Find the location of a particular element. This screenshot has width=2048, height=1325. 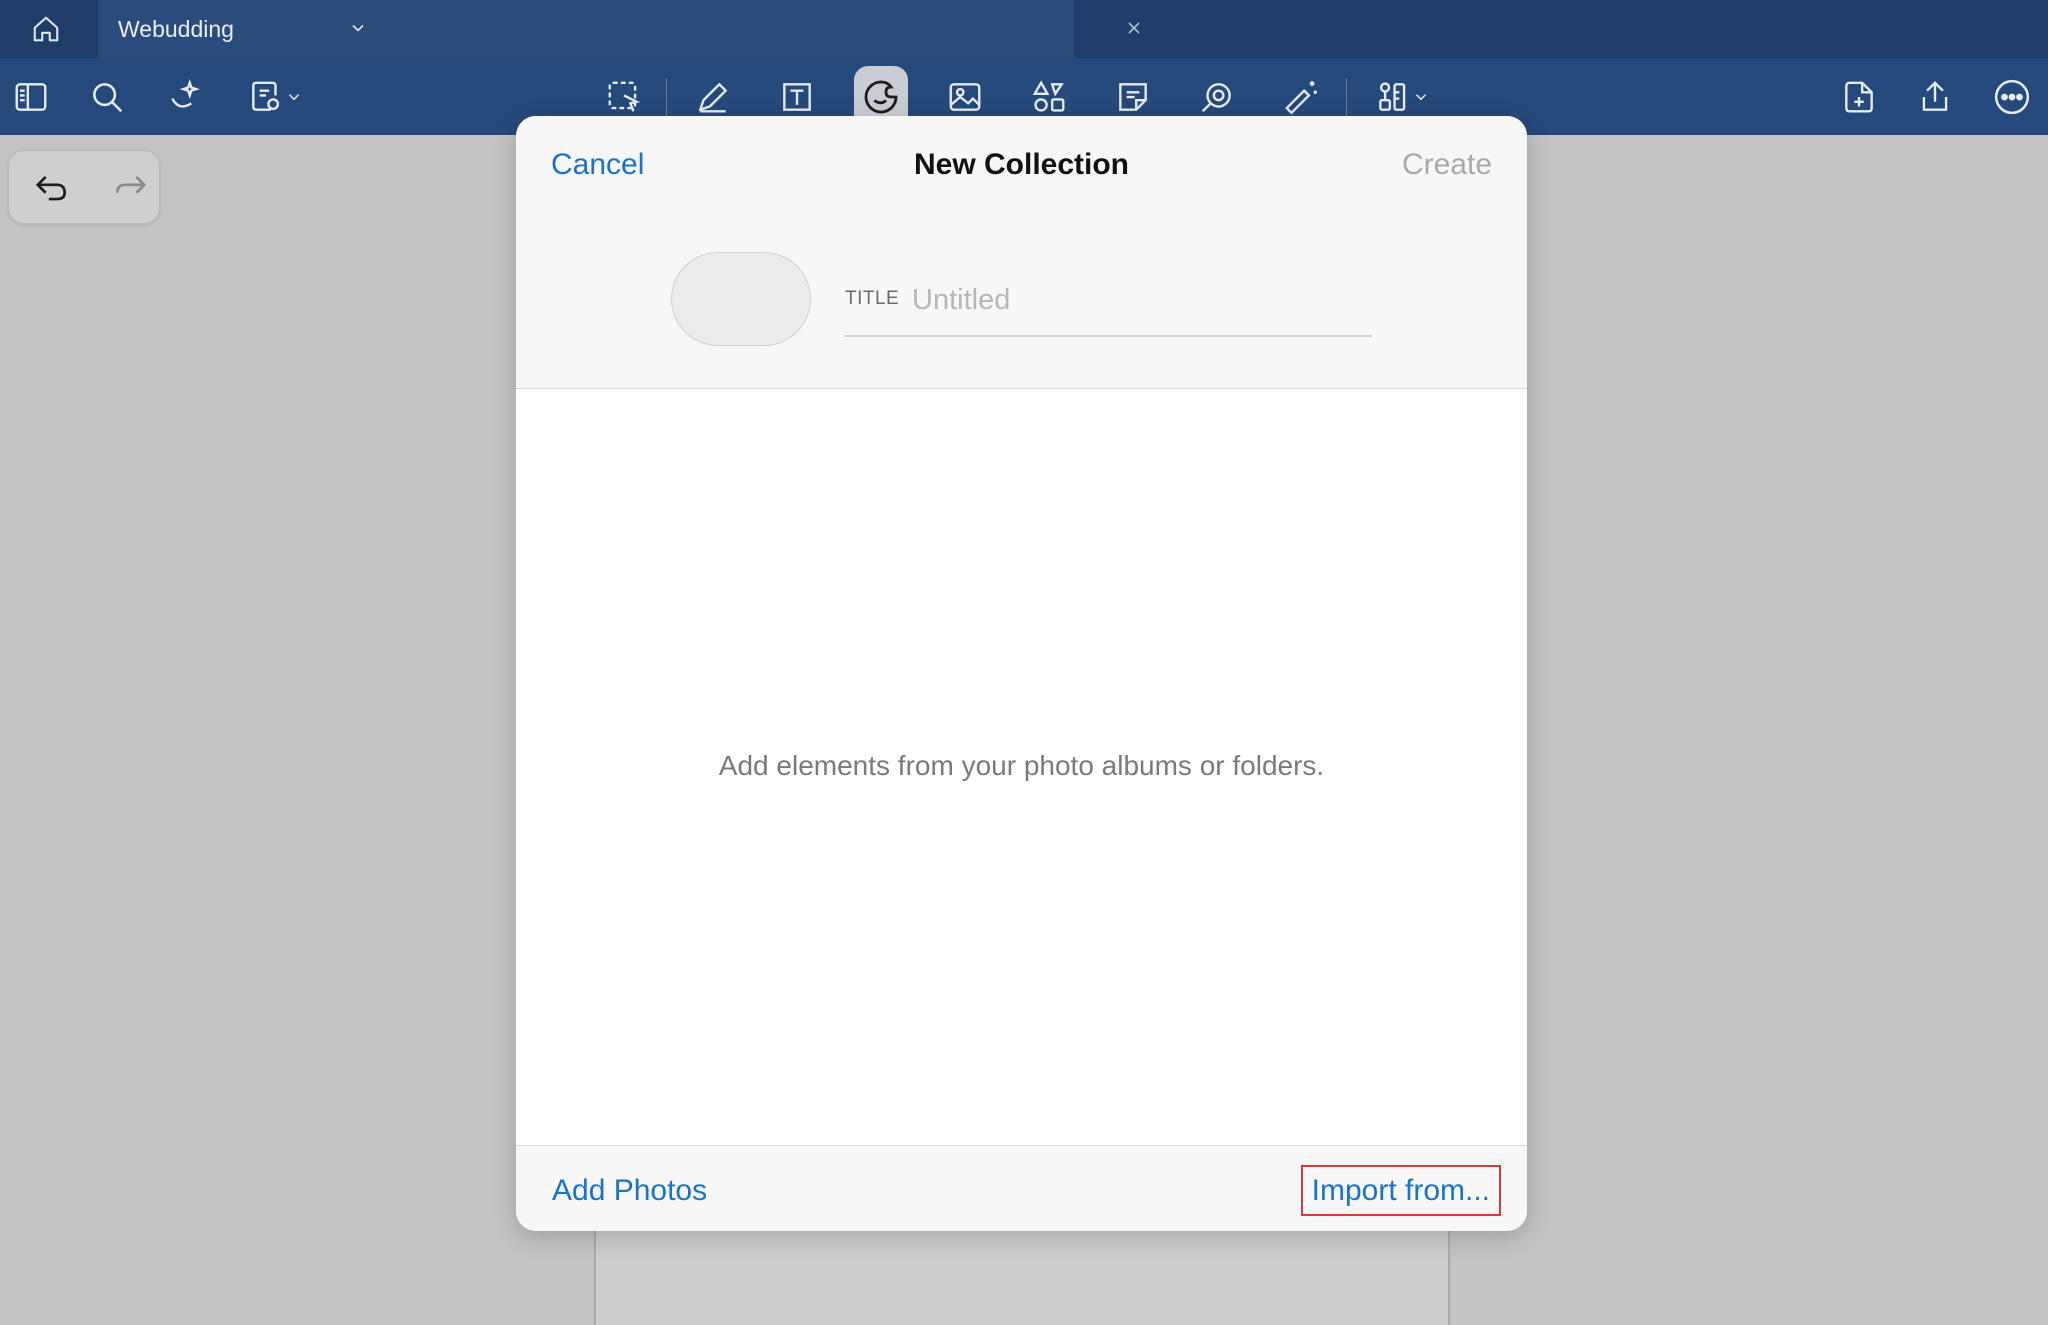

search-icon is located at coordinates (108, 98).